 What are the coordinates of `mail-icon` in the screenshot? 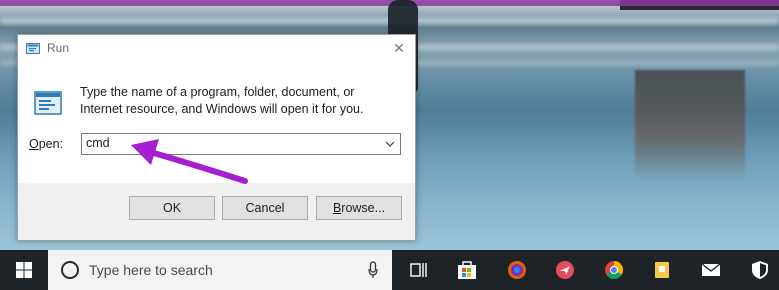 It's located at (711, 270).